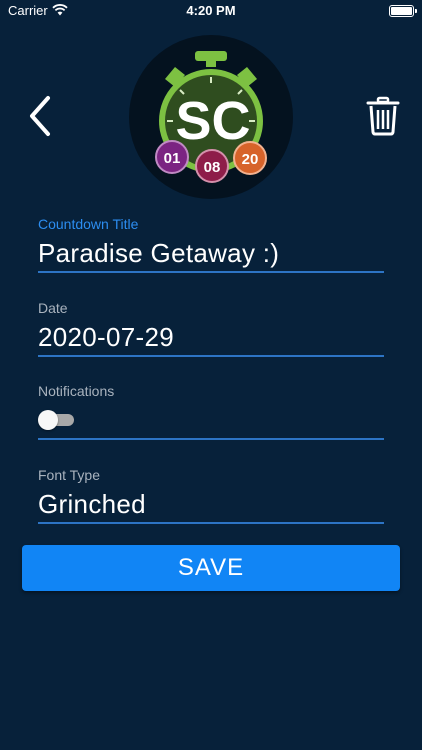 The image size is (422, 750). What do you see at coordinates (53, 308) in the screenshot?
I see `date-label: Date` at bounding box center [53, 308].